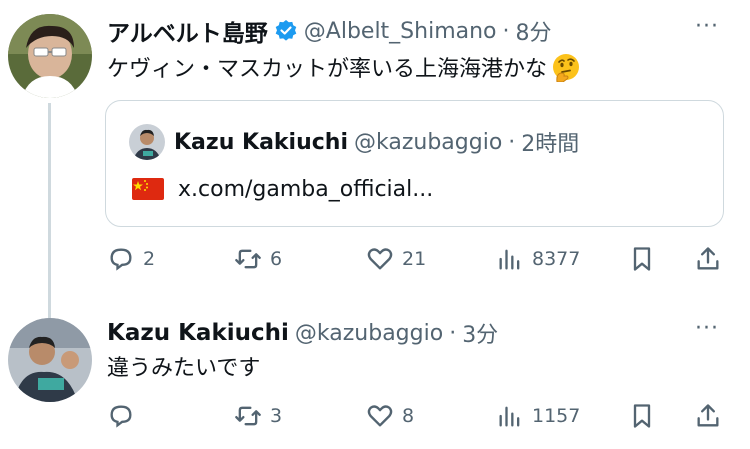  I want to click on tweet-header: Kazu Kakiuchi @kazubaggio · 3分, so click(302, 333).